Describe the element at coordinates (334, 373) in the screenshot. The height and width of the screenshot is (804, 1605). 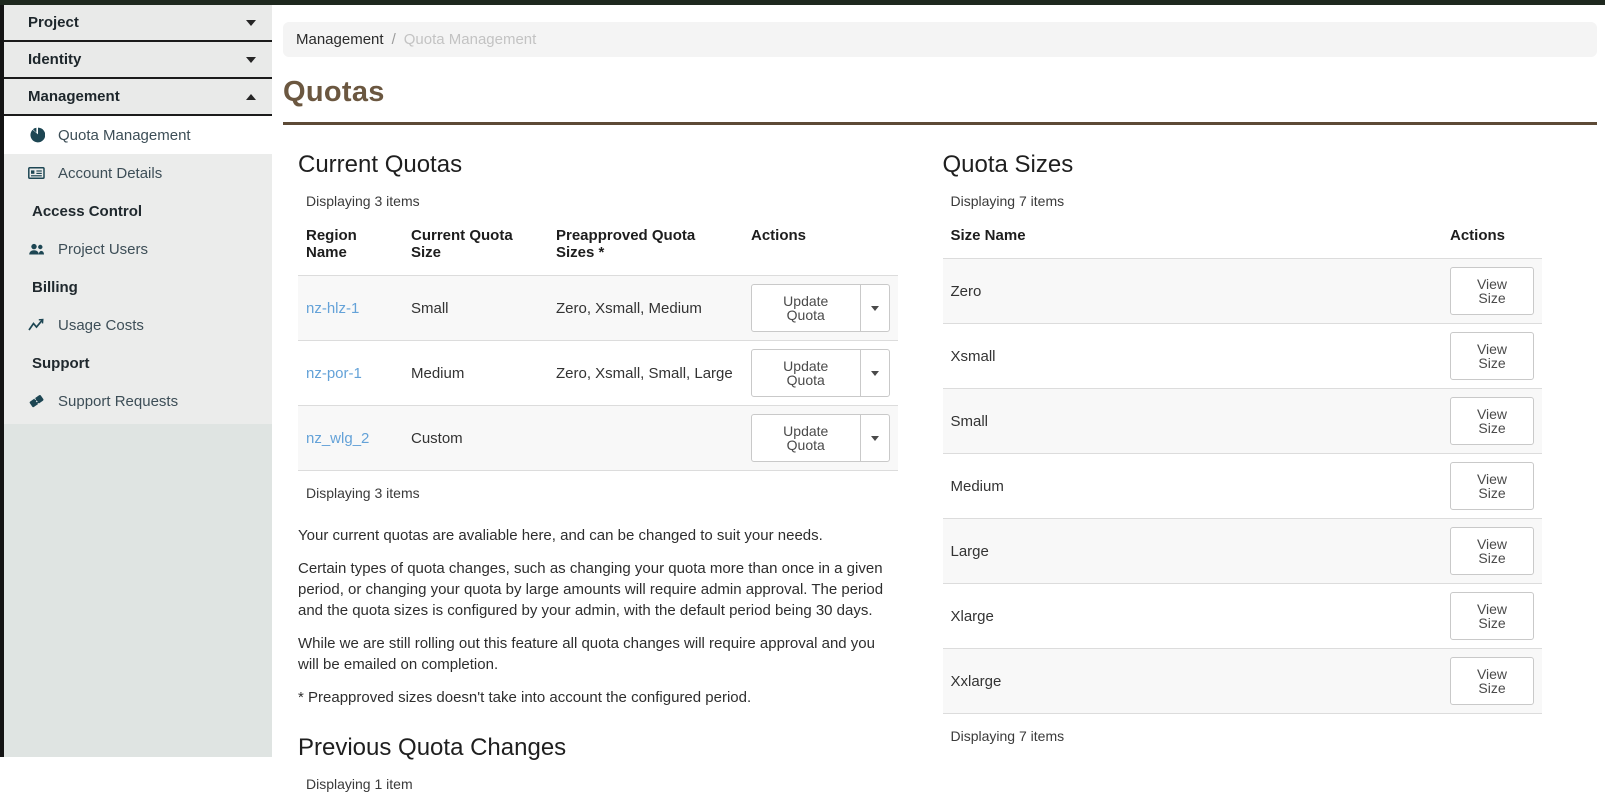
I see `region-link: nz-por-1` at that location.